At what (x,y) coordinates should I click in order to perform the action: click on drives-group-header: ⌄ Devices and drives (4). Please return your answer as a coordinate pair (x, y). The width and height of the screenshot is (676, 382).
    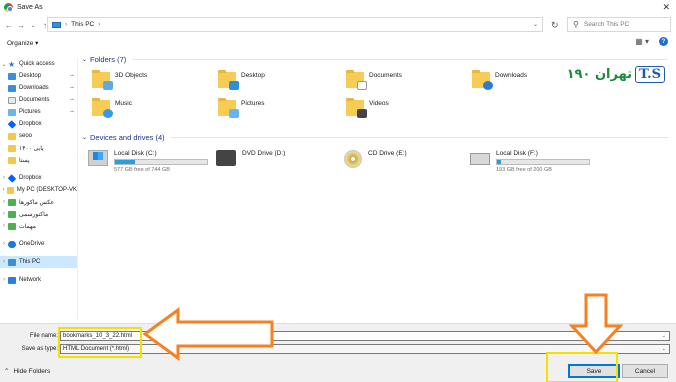
    Looking at the image, I should click on (377, 137).